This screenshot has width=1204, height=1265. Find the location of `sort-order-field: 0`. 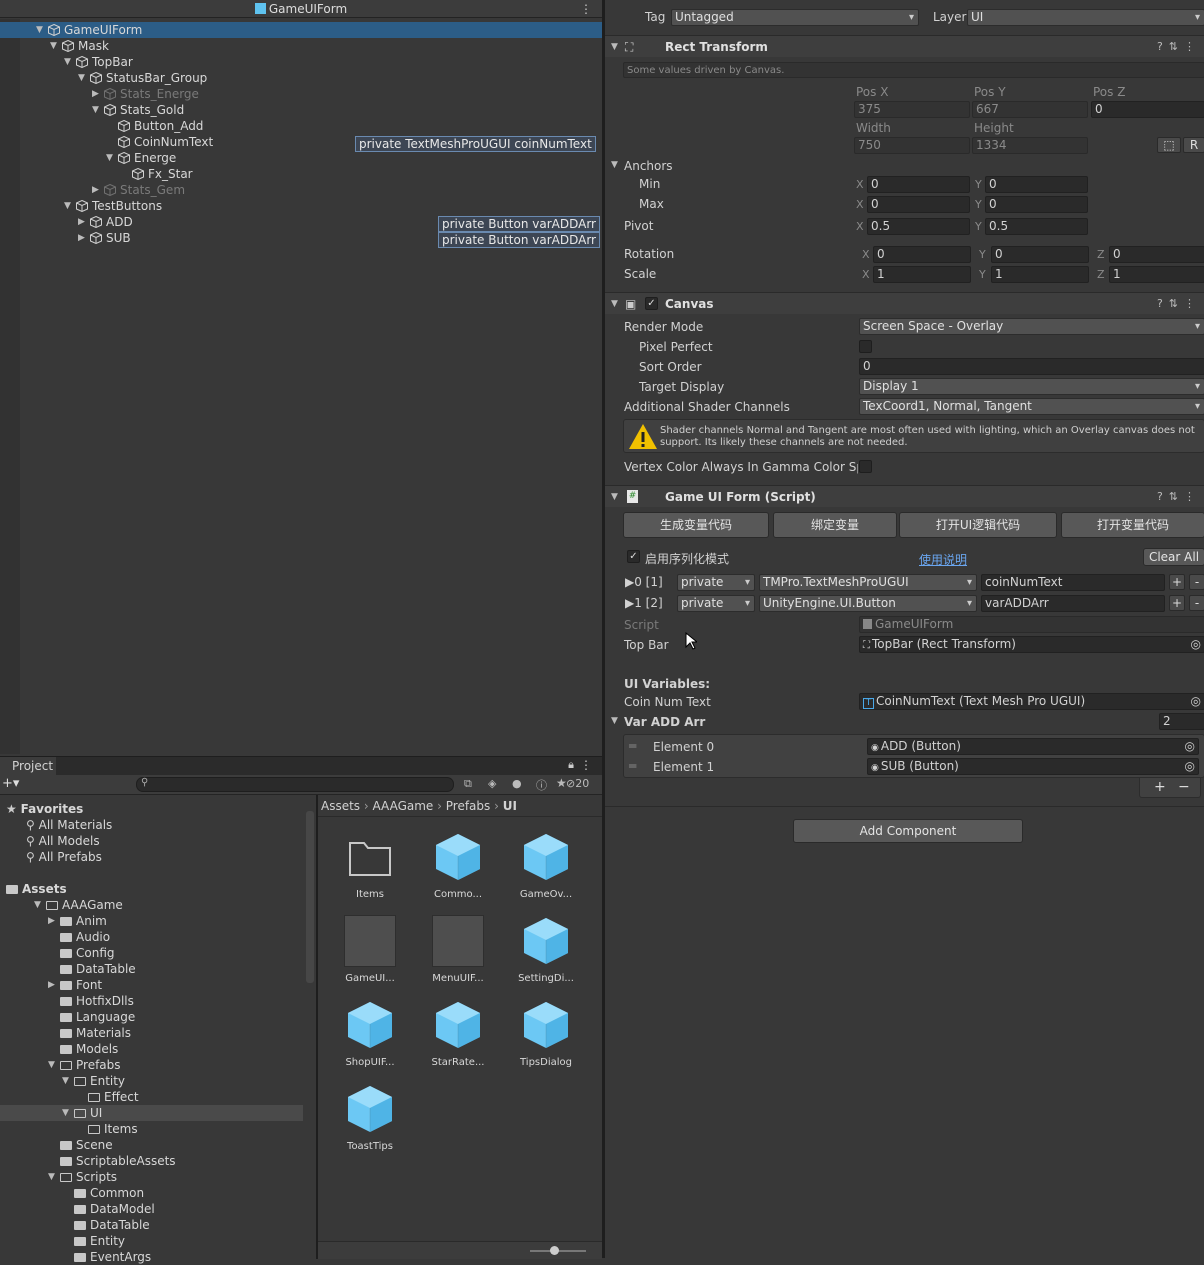

sort-order-field: 0 is located at coordinates (1031, 366).